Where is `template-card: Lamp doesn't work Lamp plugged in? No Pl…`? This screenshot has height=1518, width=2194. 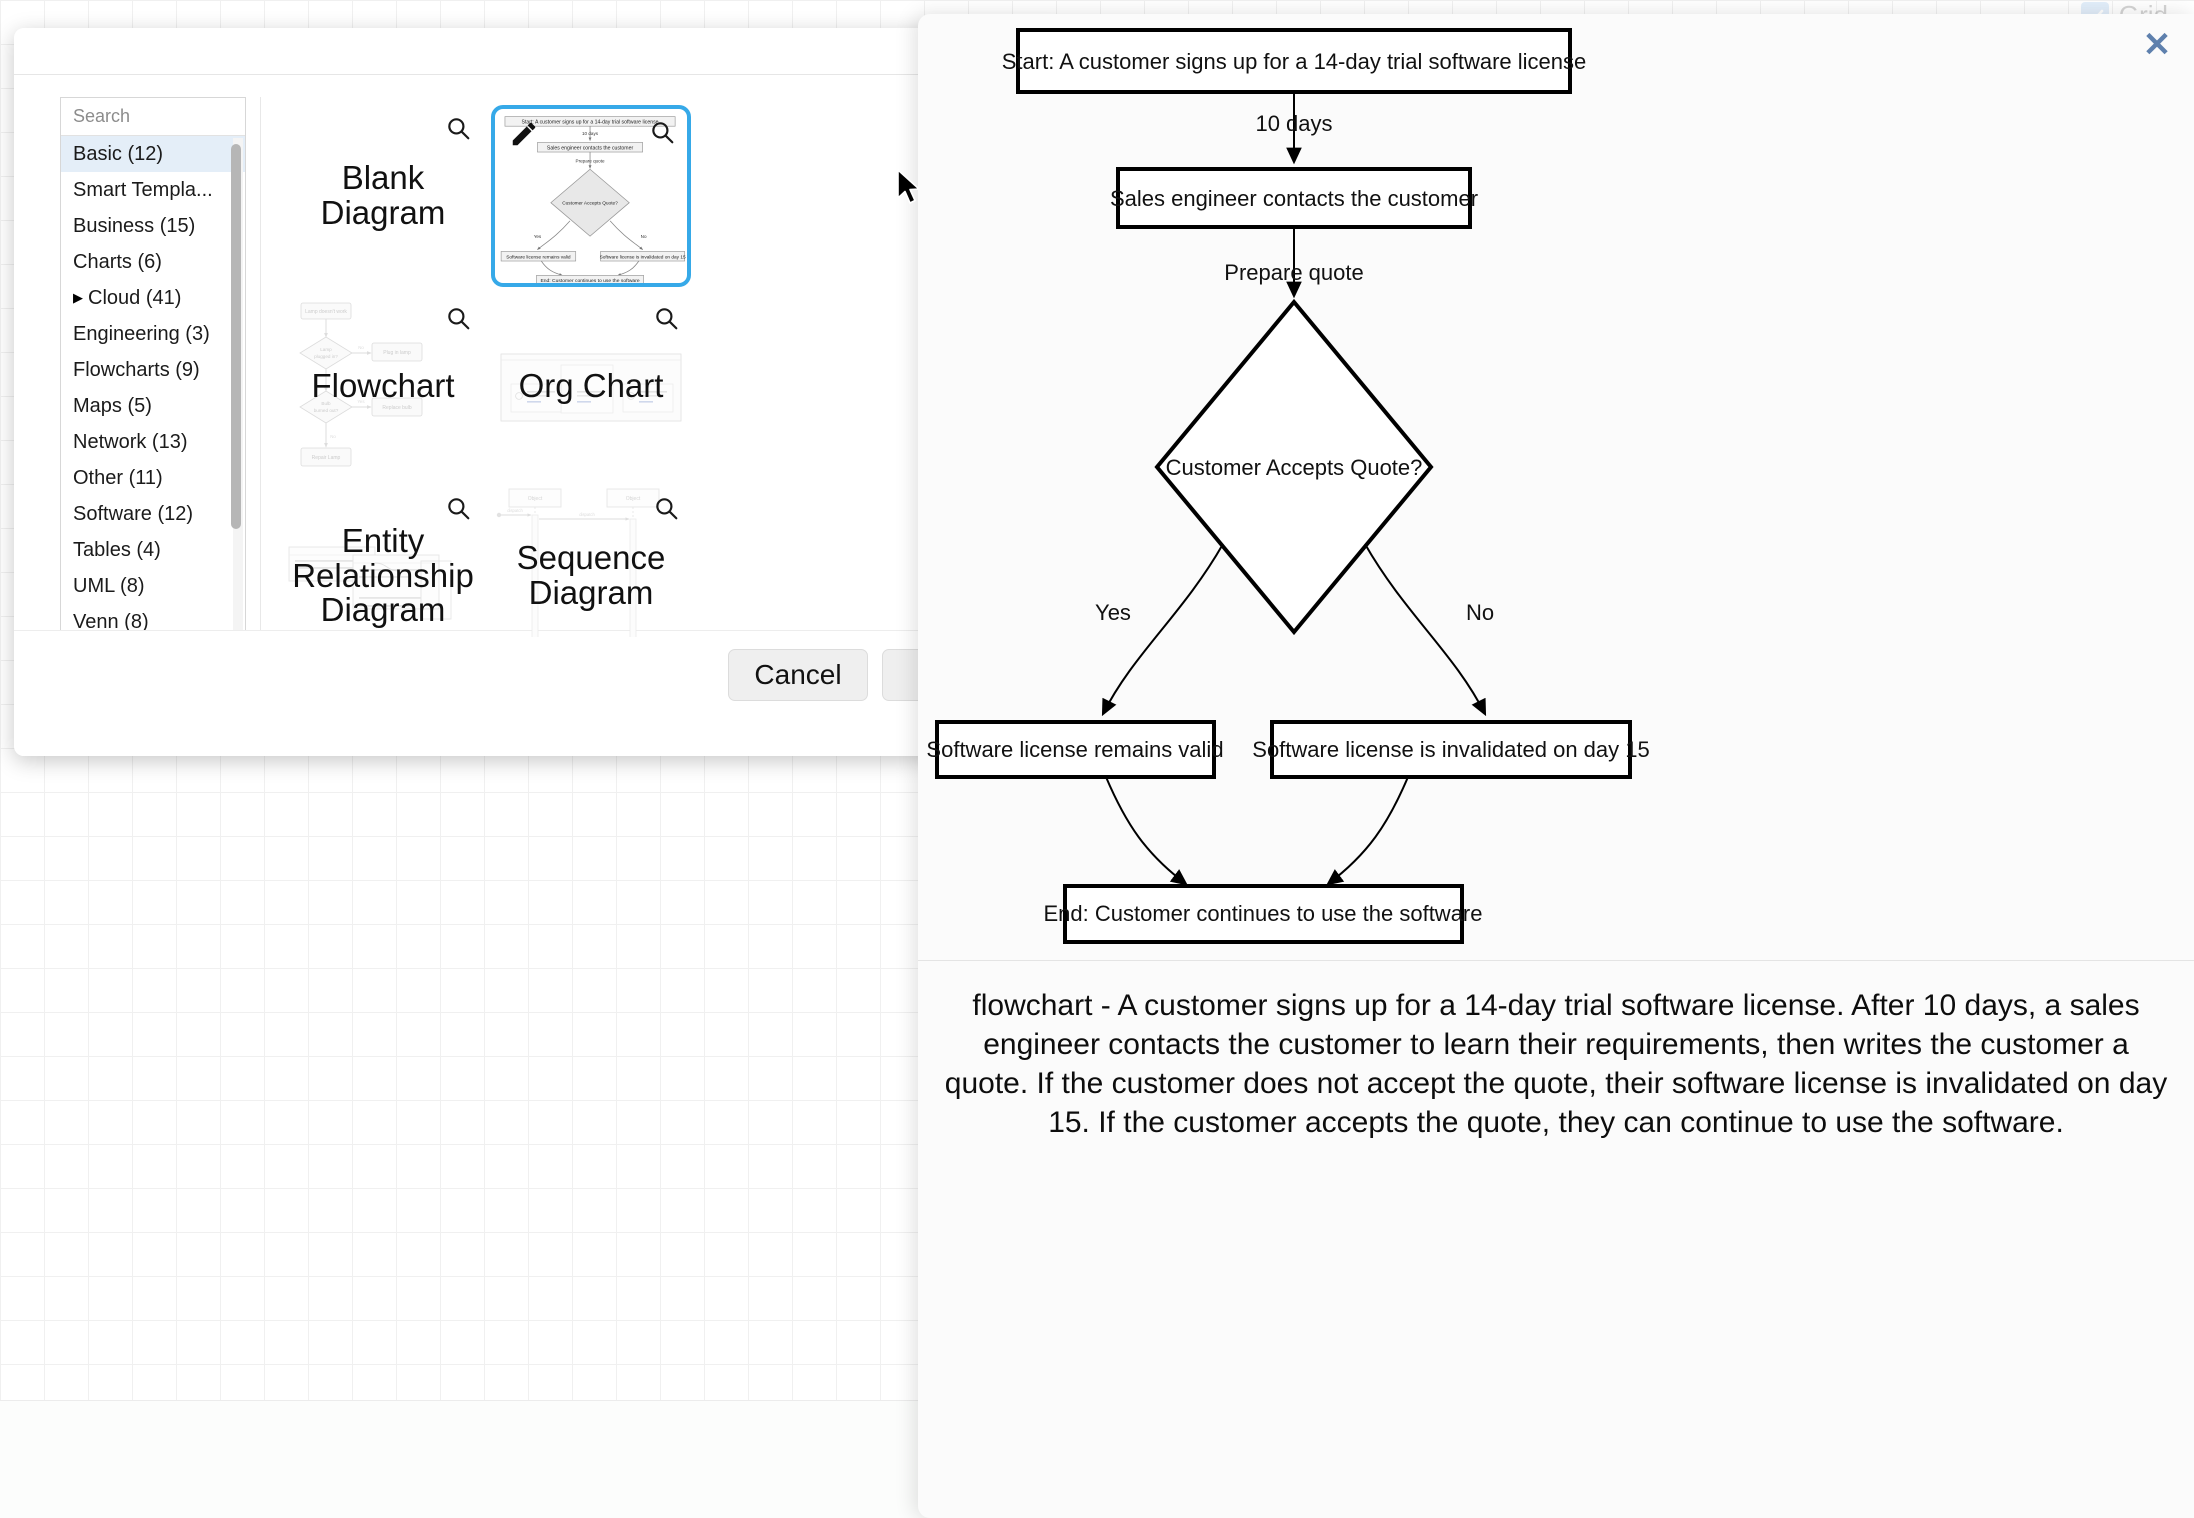 template-card: Lamp doesn't work Lamp plugged in? No Pl… is located at coordinates (383, 386).